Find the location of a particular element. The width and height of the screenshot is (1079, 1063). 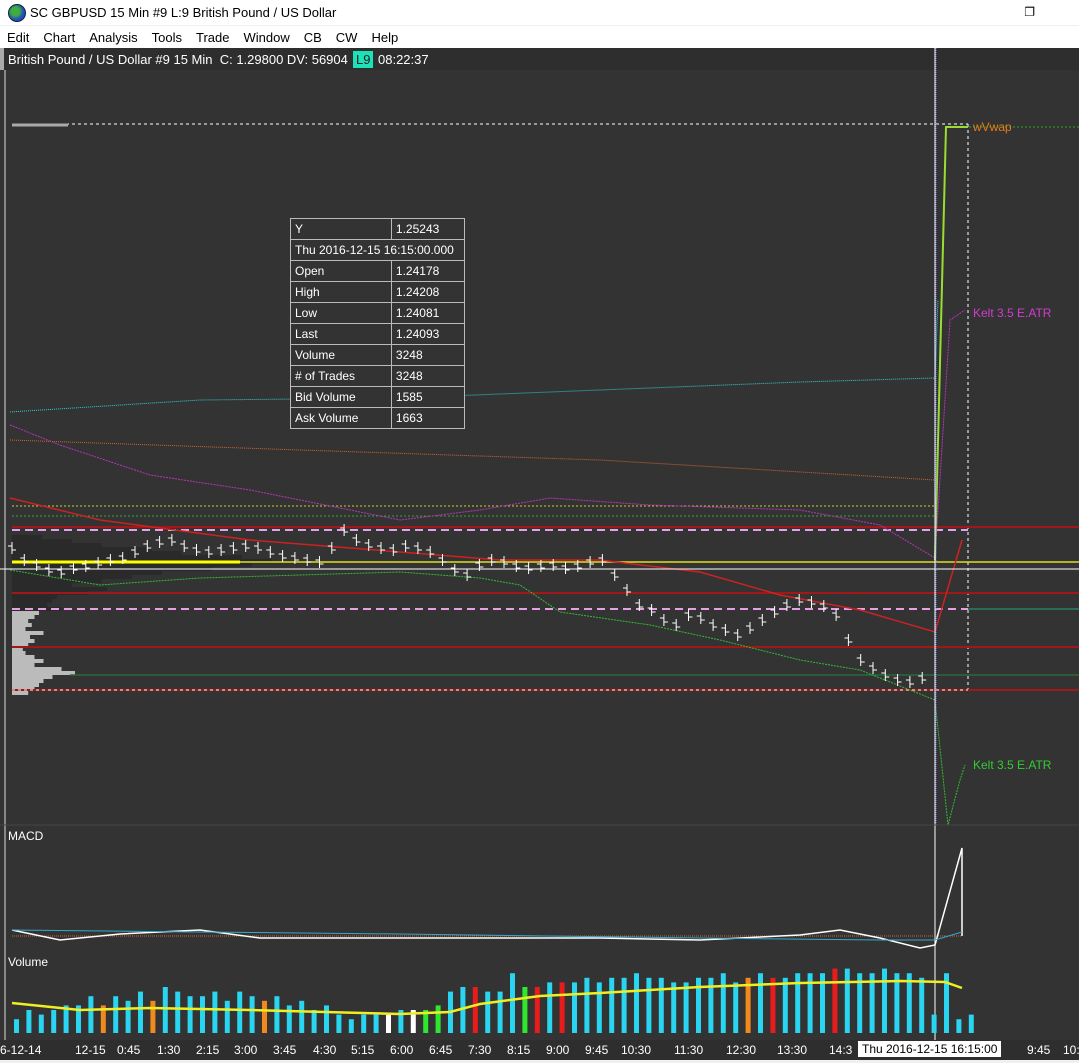

dw-value: 1.24081 is located at coordinates (428, 313).